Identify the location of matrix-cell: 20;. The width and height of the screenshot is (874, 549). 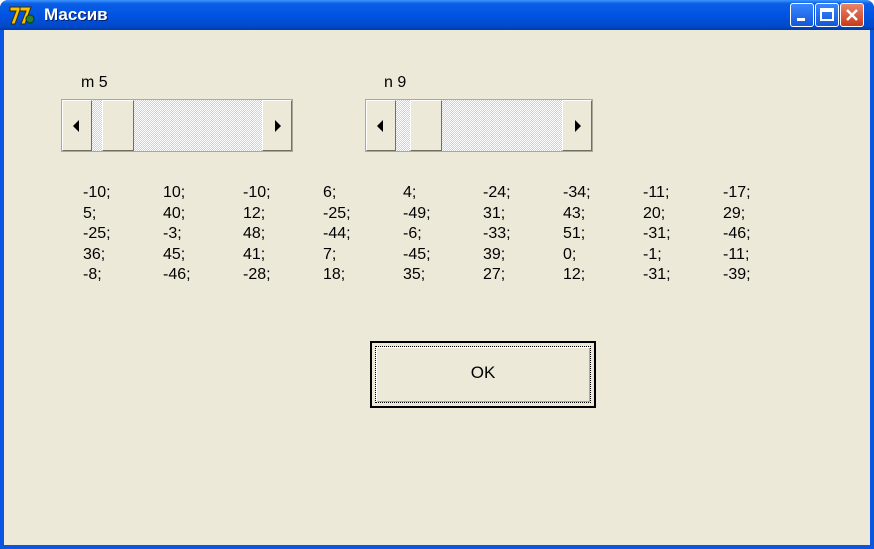
(654, 213).